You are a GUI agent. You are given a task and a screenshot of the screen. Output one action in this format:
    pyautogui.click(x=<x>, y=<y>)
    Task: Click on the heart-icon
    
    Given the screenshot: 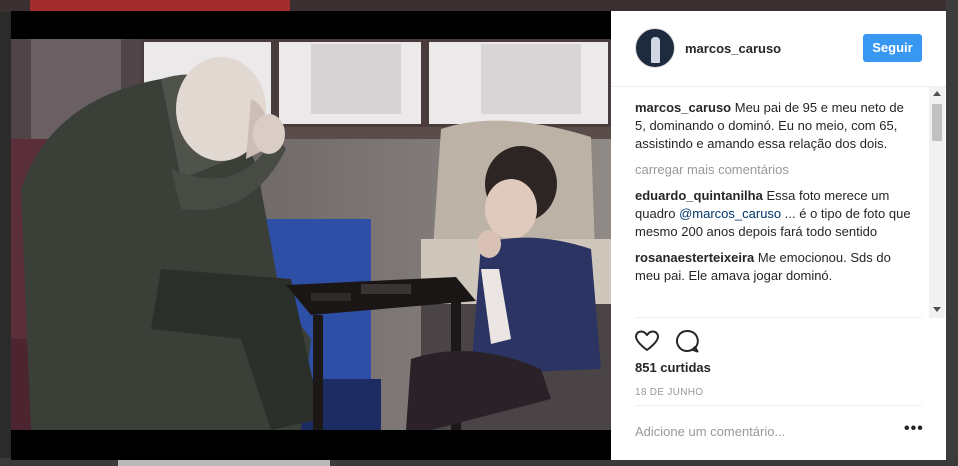 What is the action you would take?
    pyautogui.click(x=647, y=340)
    